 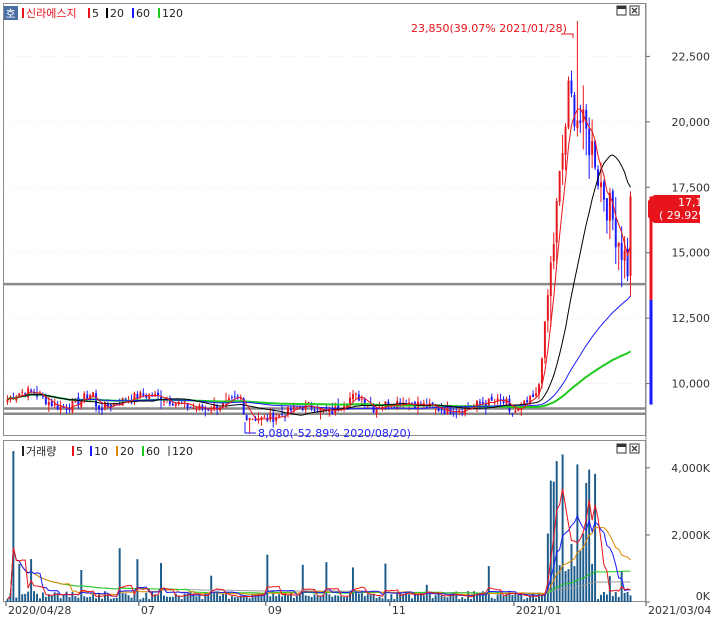 I want to click on high-label: 23,850(39.07% 2021/01/28), so click(x=489, y=28).